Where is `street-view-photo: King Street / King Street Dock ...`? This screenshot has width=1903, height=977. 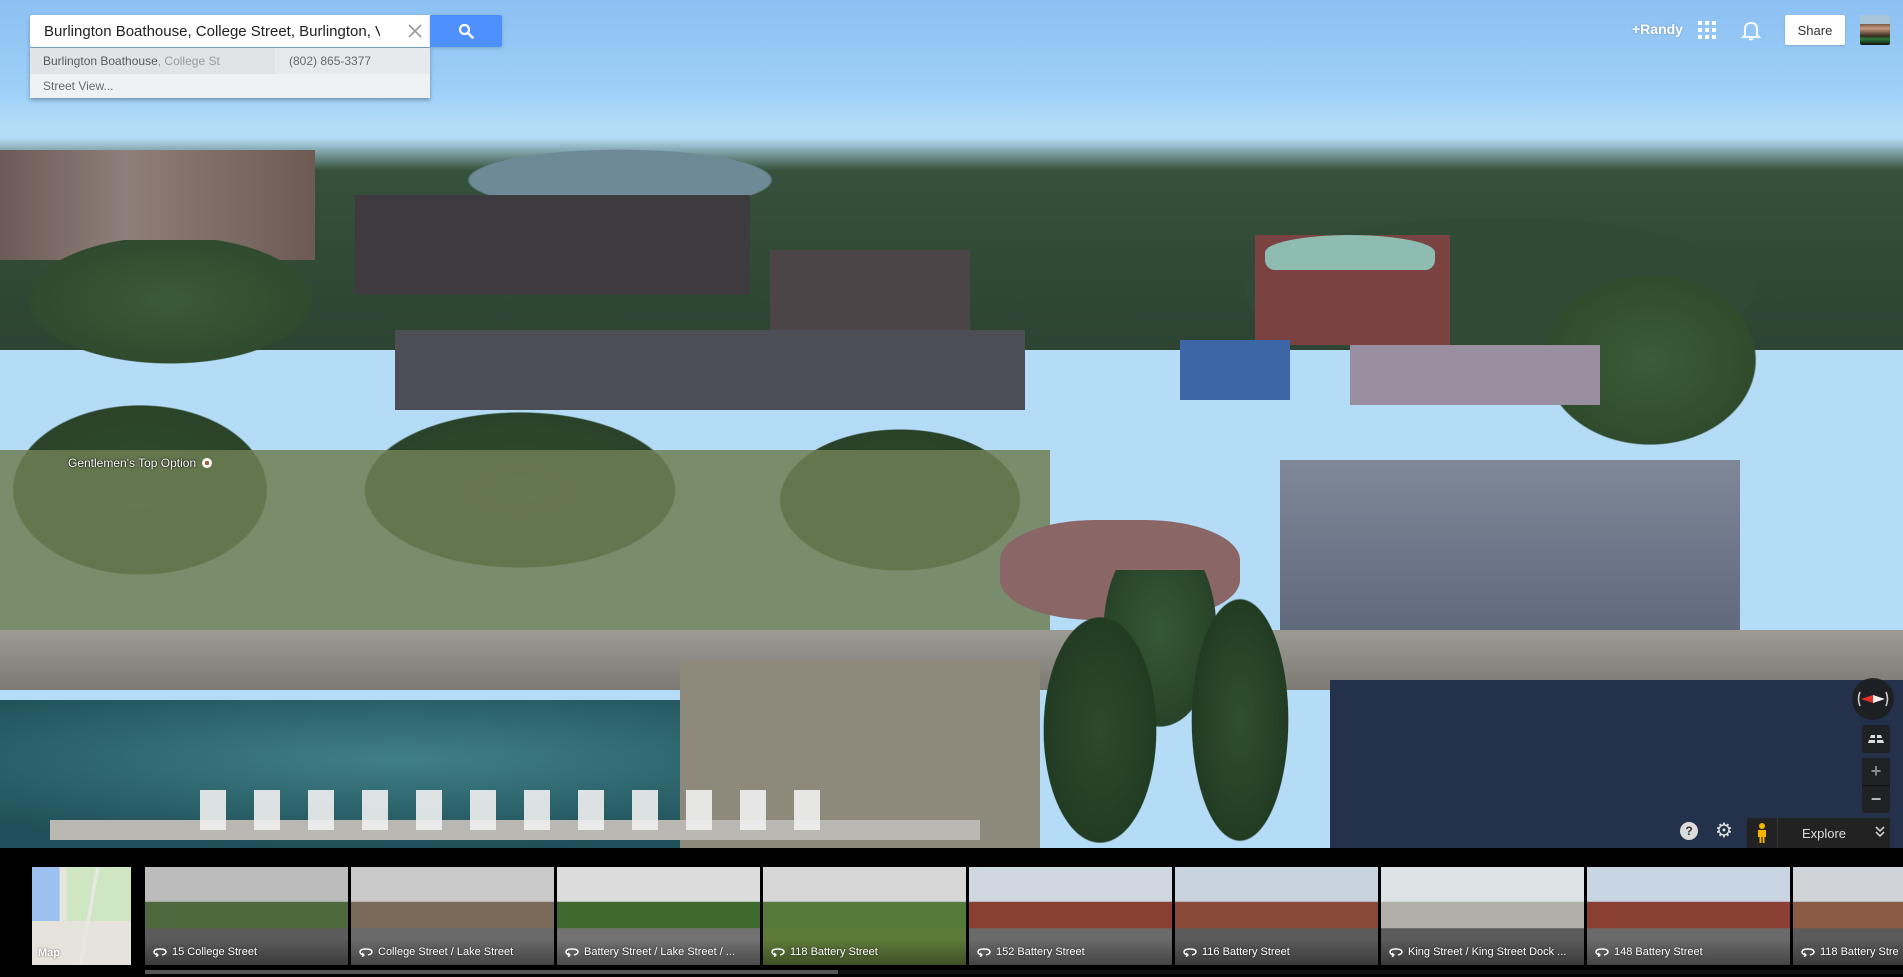
street-view-photo: King Street / King Street Dock ... is located at coordinates (1482, 916).